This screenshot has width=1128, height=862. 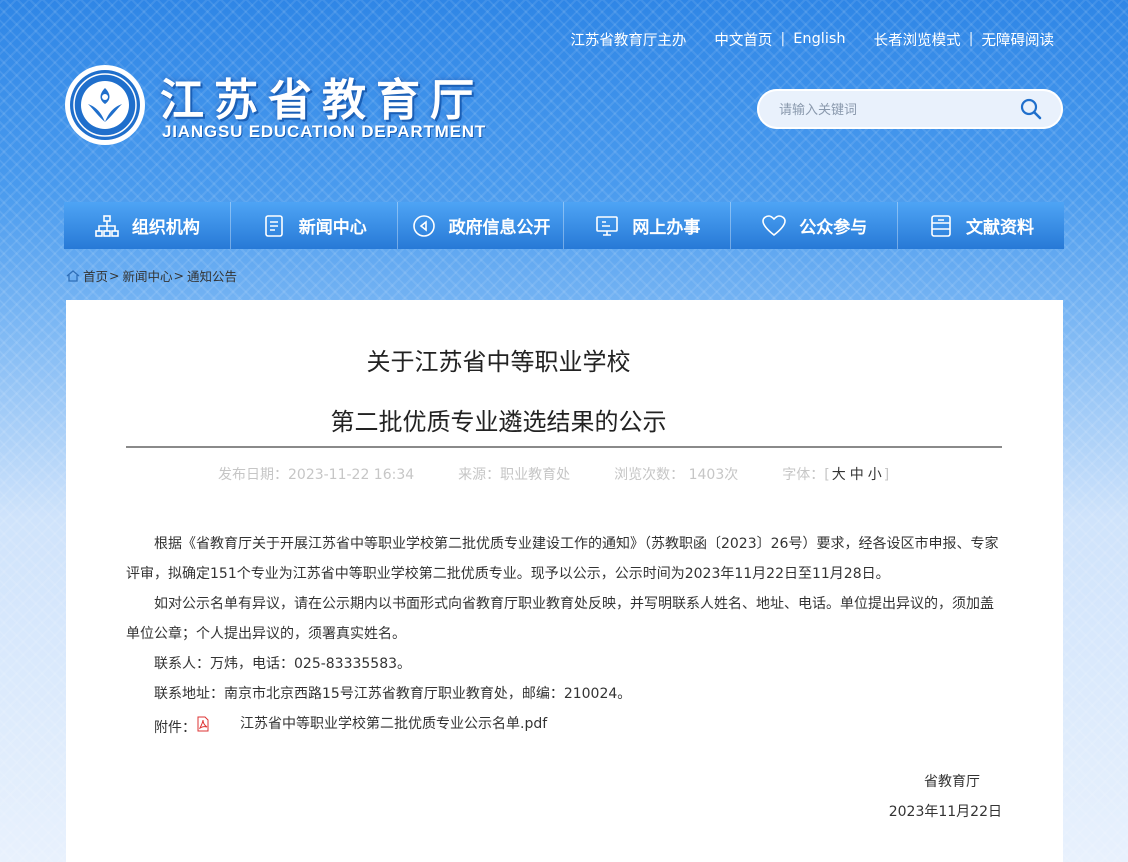 What do you see at coordinates (676, 475) in the screenshot?
I see `view-count: 浏览次数： 1403次` at bounding box center [676, 475].